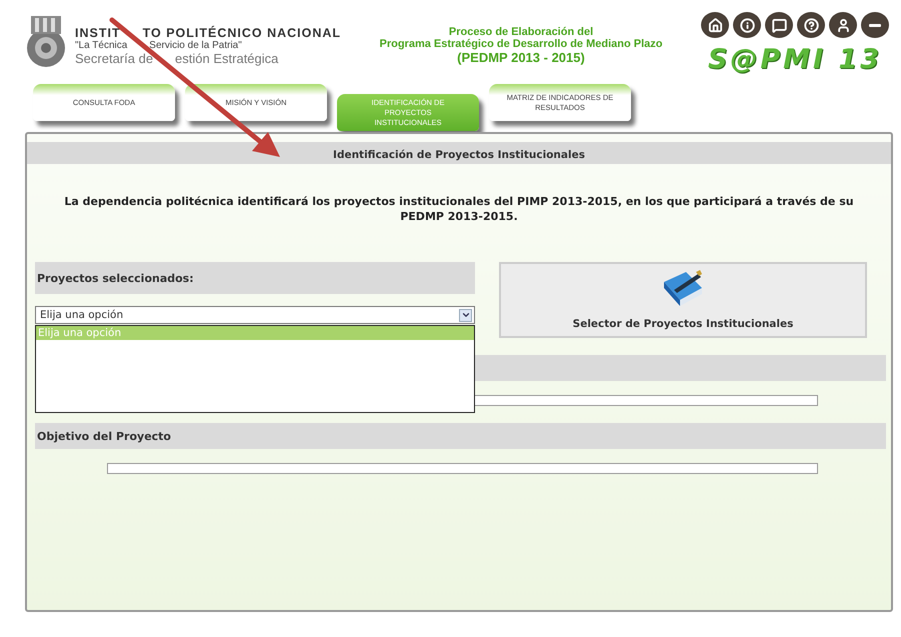 This screenshot has width=901, height=637. I want to click on minus-button, so click(875, 25).